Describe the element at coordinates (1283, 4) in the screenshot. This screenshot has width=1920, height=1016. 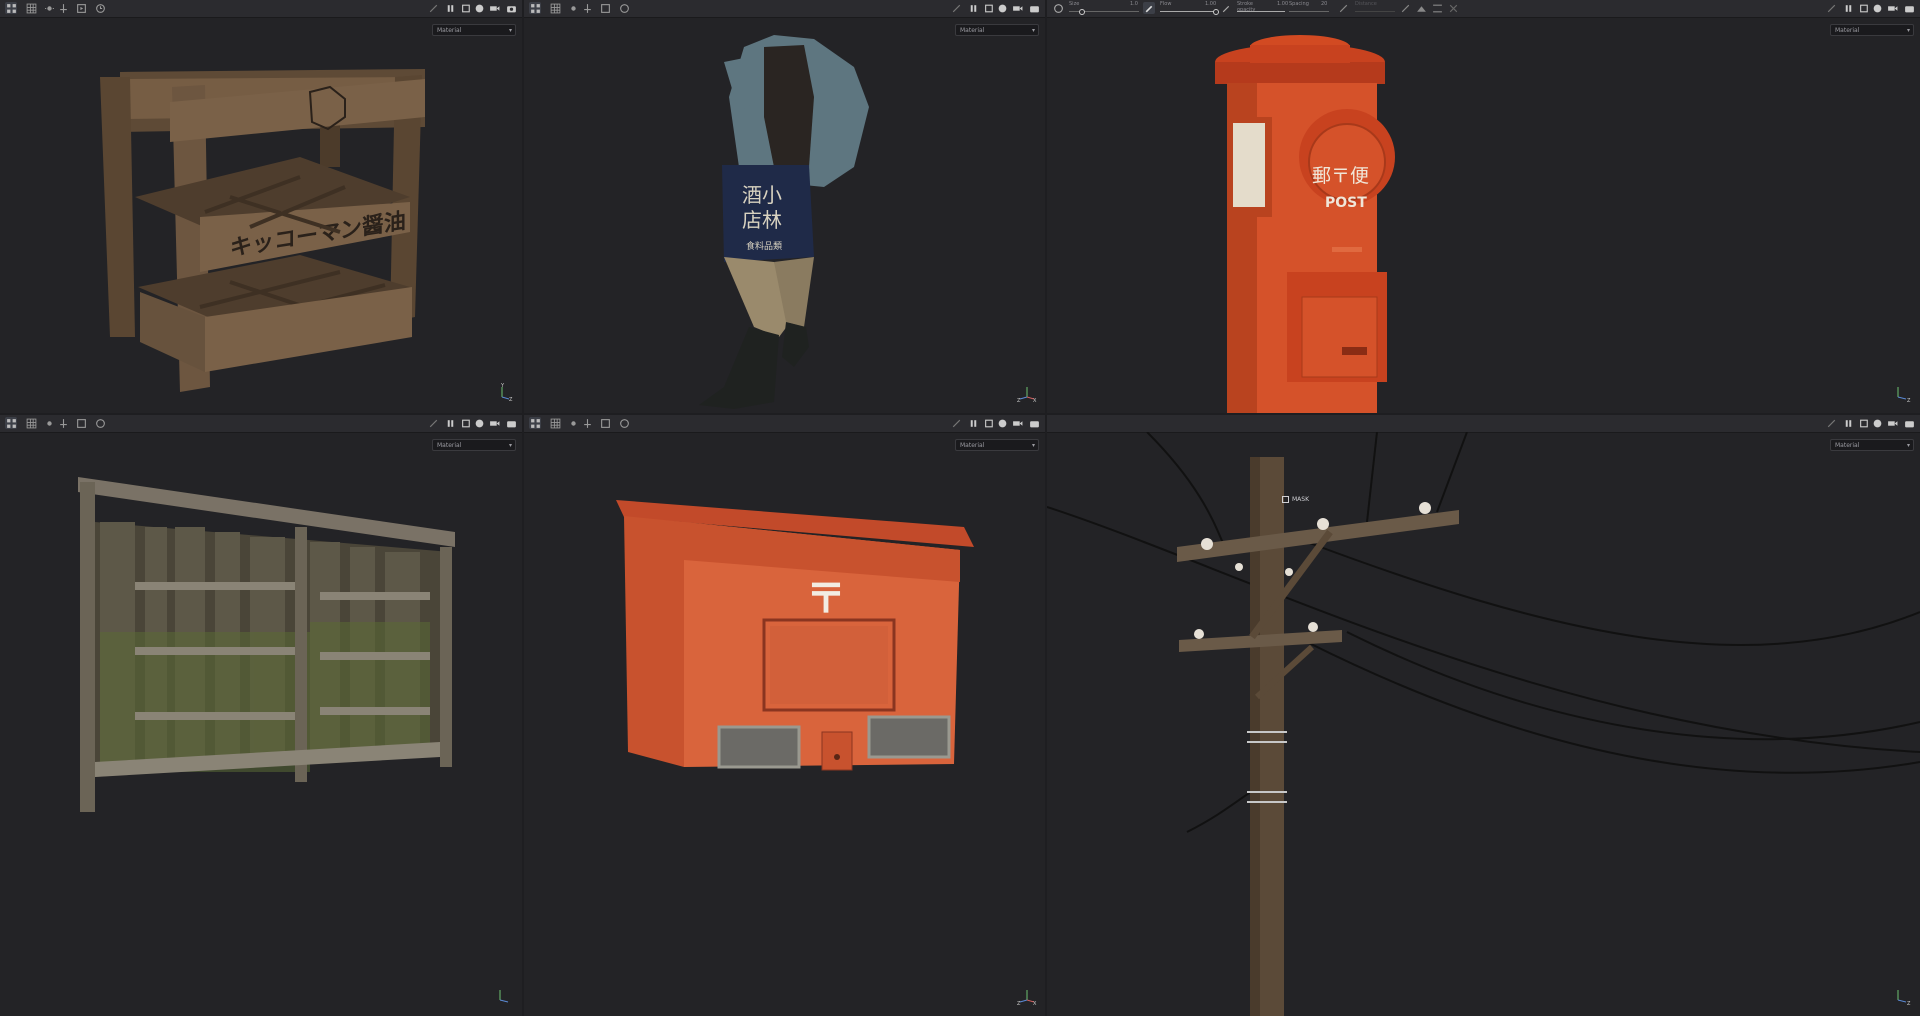
I see `stroke-opacity-value: 1.00` at that location.